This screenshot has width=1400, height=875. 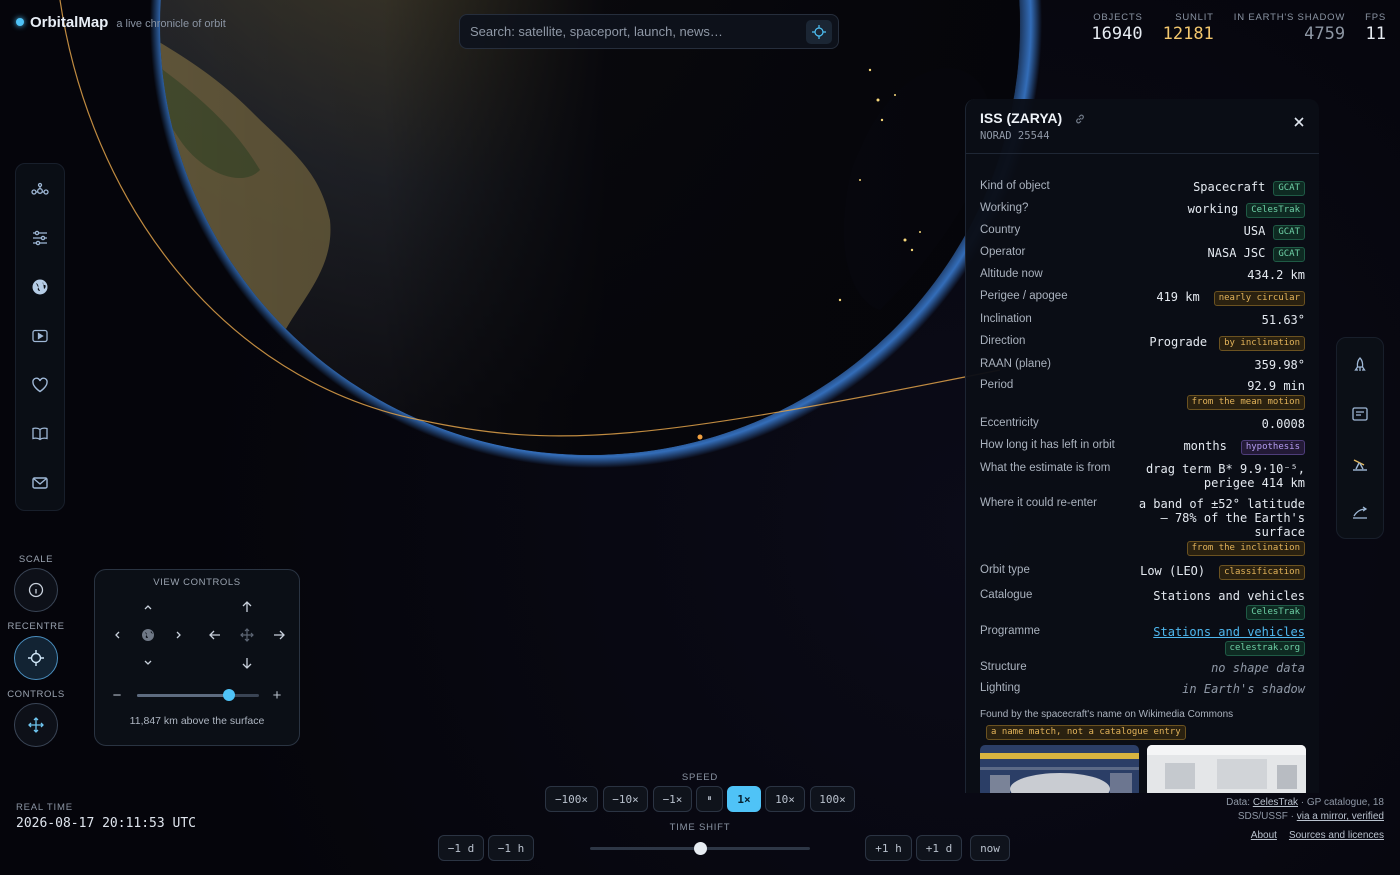 I want to click on about-link: About, so click(x=1264, y=835).